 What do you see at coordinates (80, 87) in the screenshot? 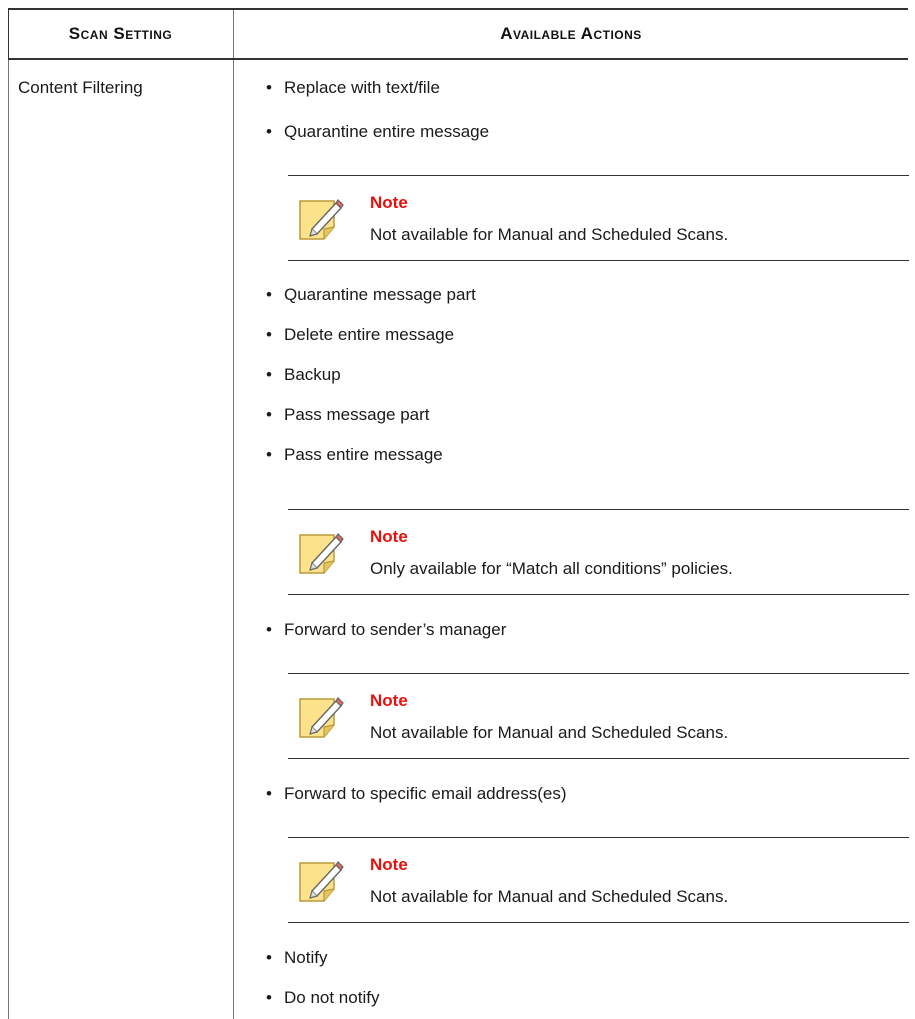
I see `setting-cell: Content Filtering` at bounding box center [80, 87].